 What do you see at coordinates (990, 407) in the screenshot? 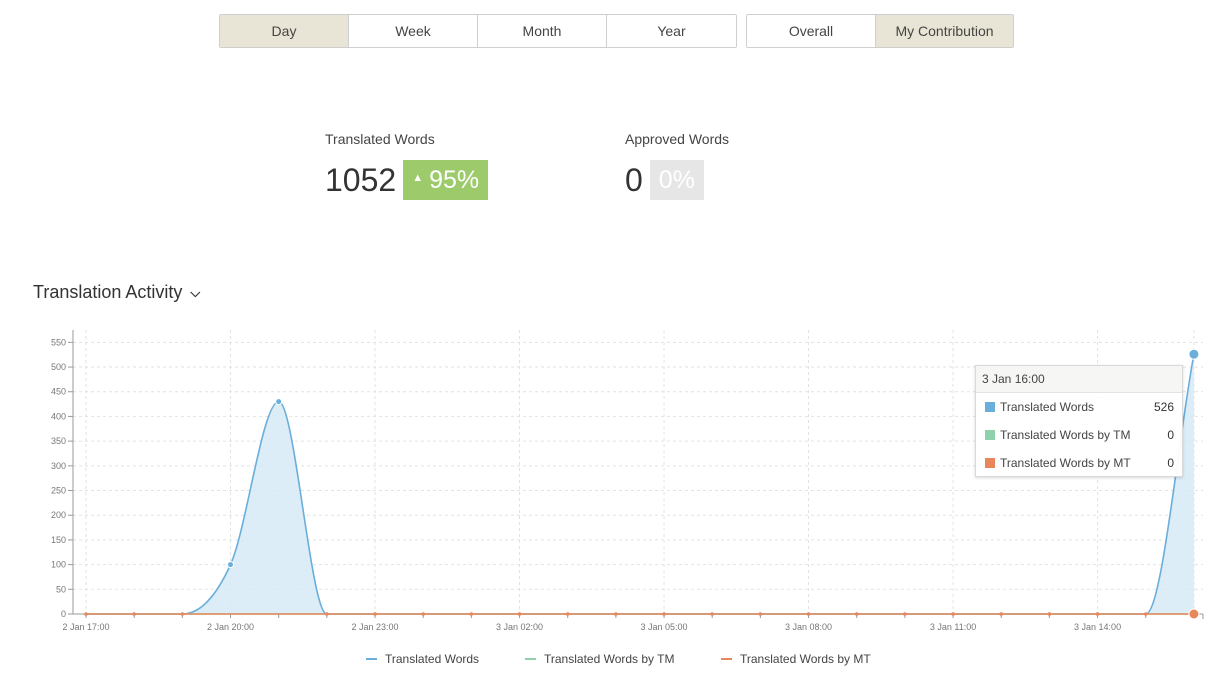
I see `tooltip-swatch-translated` at bounding box center [990, 407].